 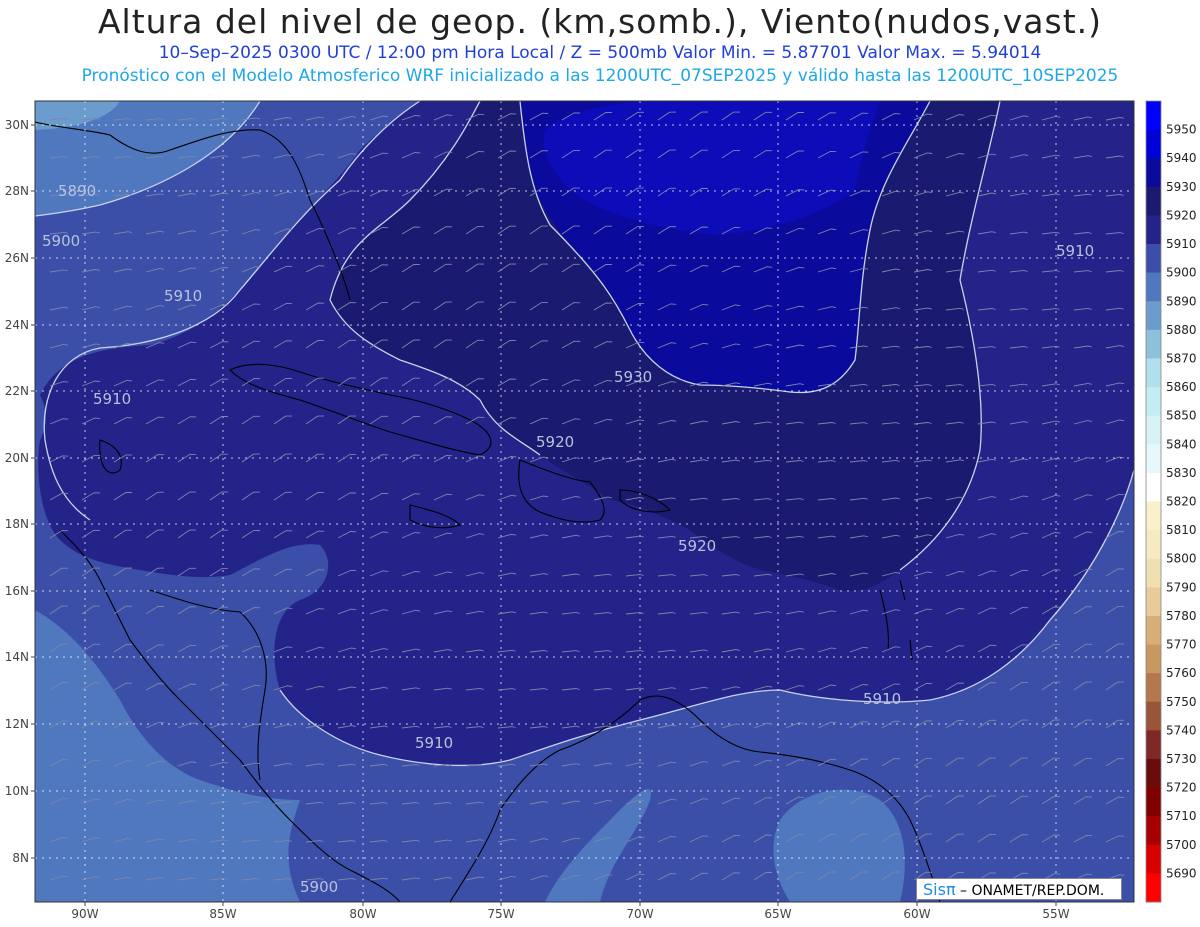 I want to click on lat-label: 20N, so click(x=17, y=458).